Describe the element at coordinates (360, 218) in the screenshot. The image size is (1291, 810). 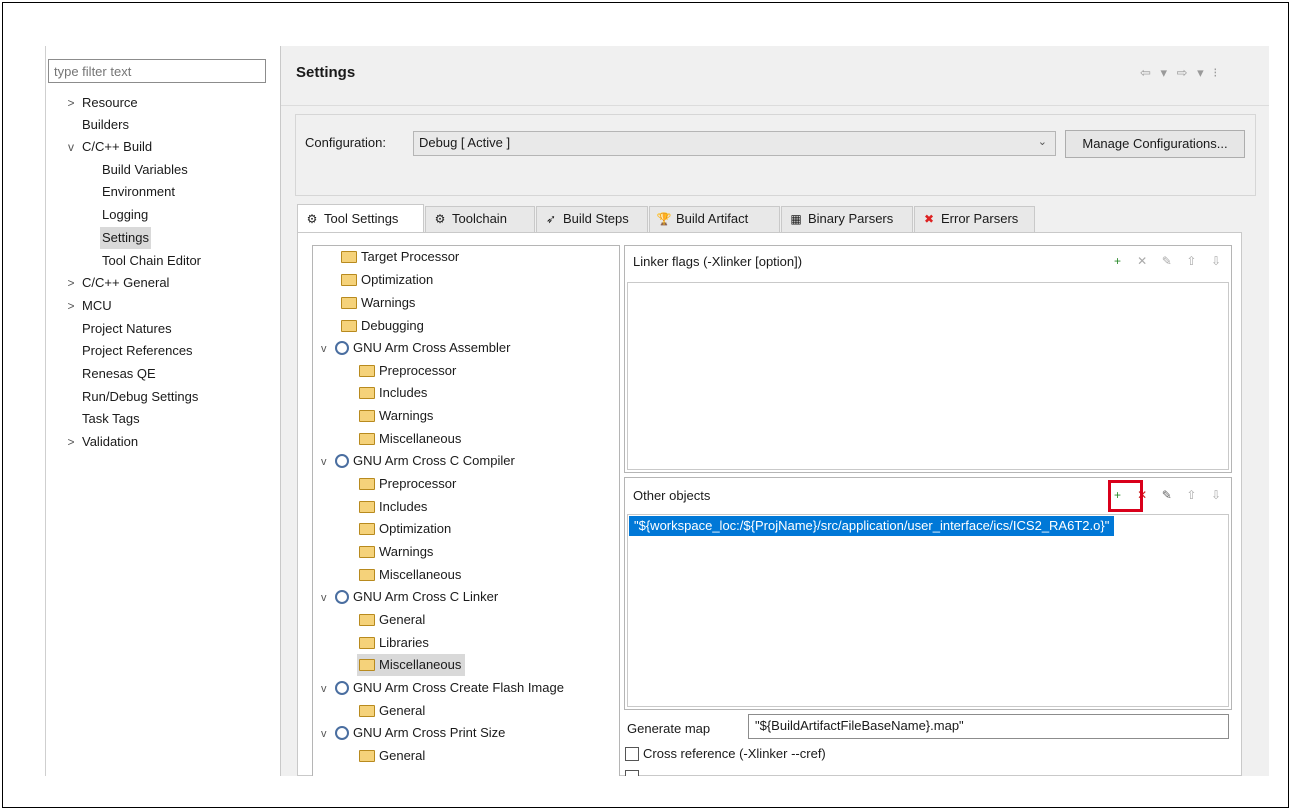
I see `tab-tool-settings: ⚙ Tool Settings` at that location.